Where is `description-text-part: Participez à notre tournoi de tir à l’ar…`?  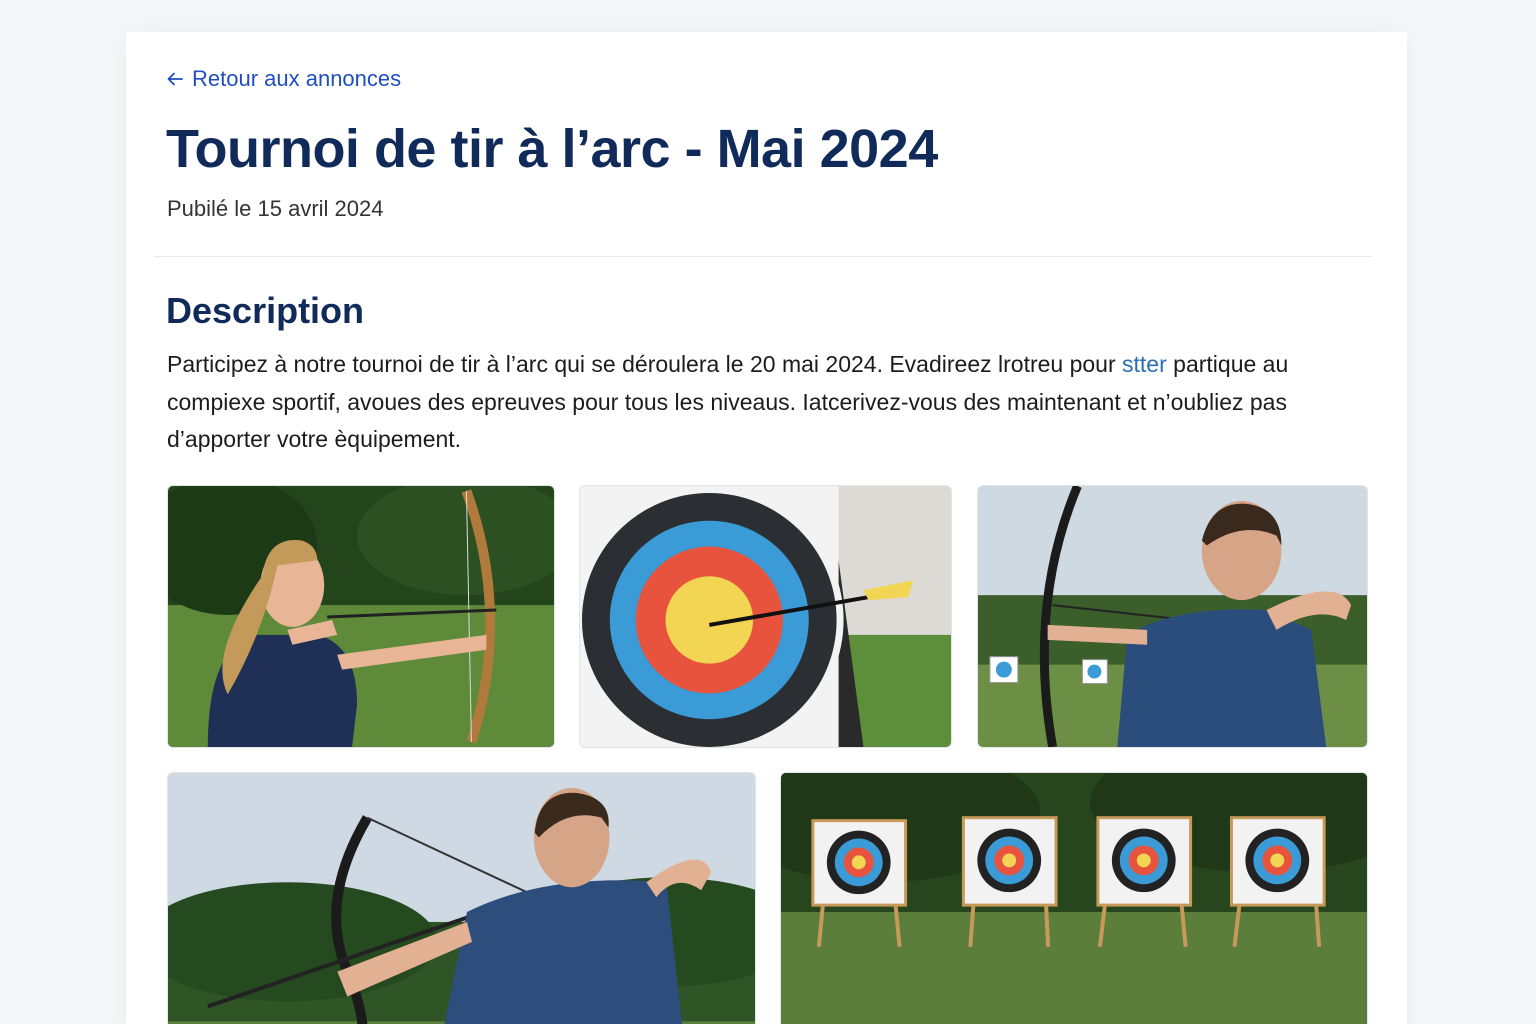 description-text-part: Participez à notre tournoi de tir à l’ar… is located at coordinates (645, 364).